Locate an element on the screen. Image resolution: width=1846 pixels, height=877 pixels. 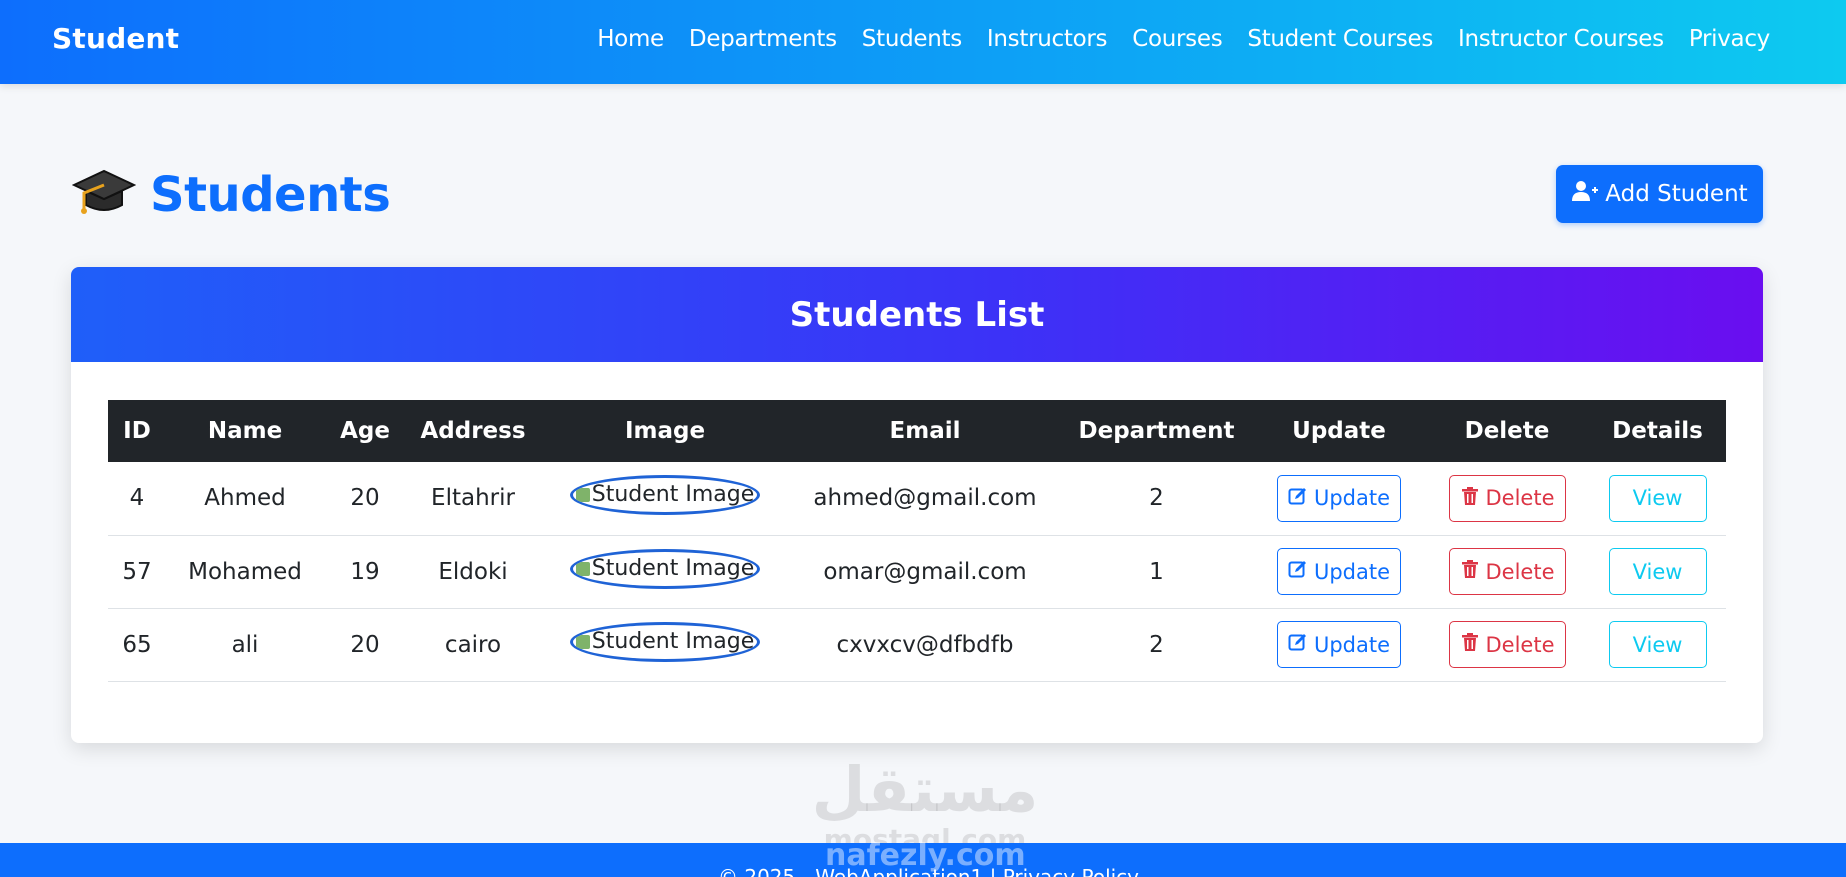
col-header-email: Email is located at coordinates (925, 431).